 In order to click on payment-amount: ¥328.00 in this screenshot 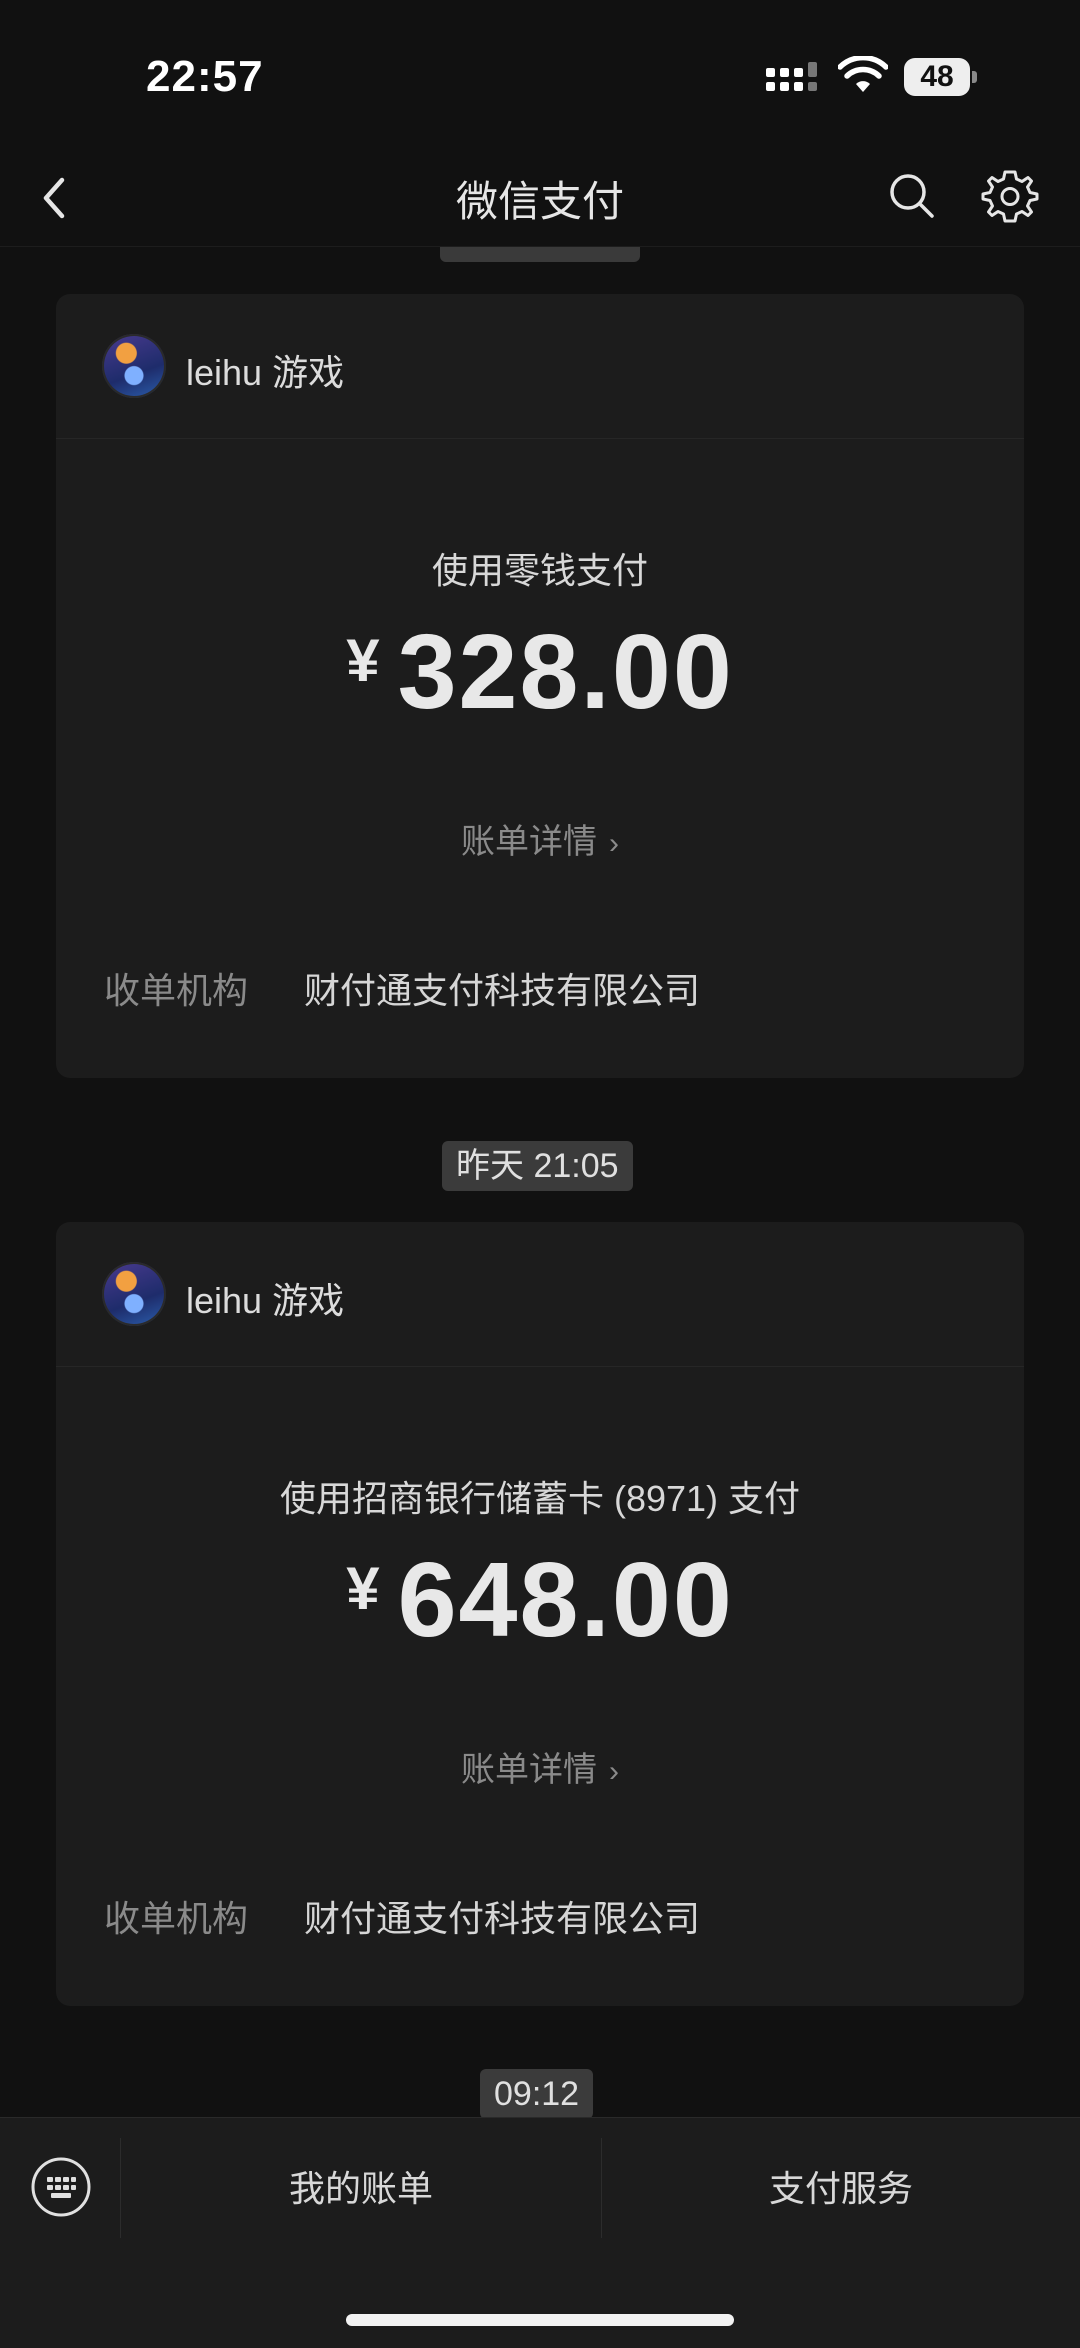, I will do `click(540, 672)`.